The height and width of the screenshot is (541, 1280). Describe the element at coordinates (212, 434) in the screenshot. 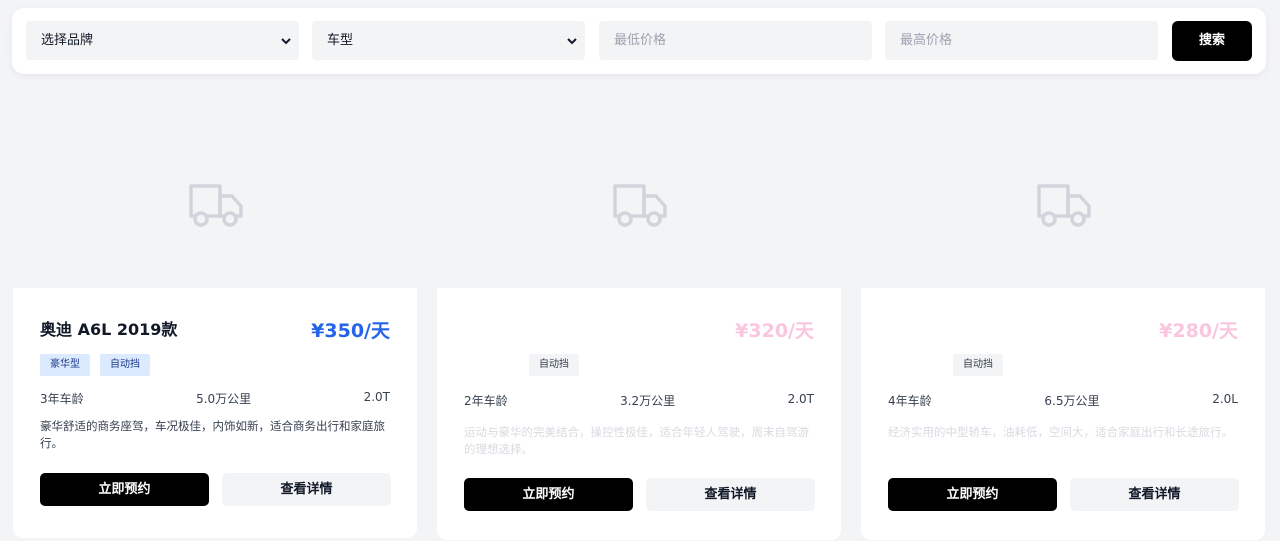

I see `car-description: 豪华舒适的商务座驾，车况极佳，内饰如新，适合商务出行和家庭旅行。` at that location.